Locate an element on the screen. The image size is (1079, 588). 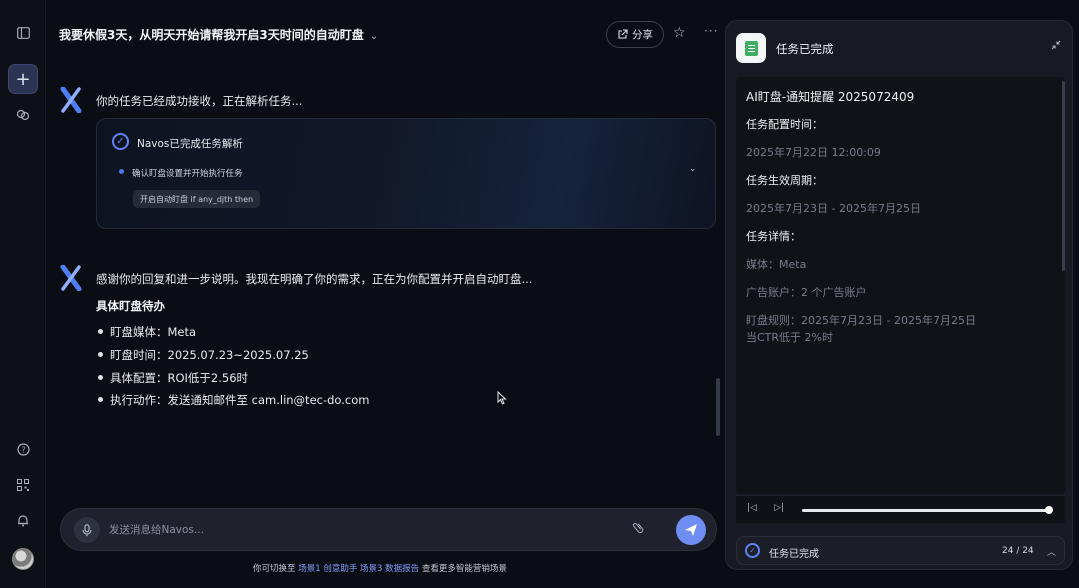
plus-icon: + is located at coordinates (23, 79).